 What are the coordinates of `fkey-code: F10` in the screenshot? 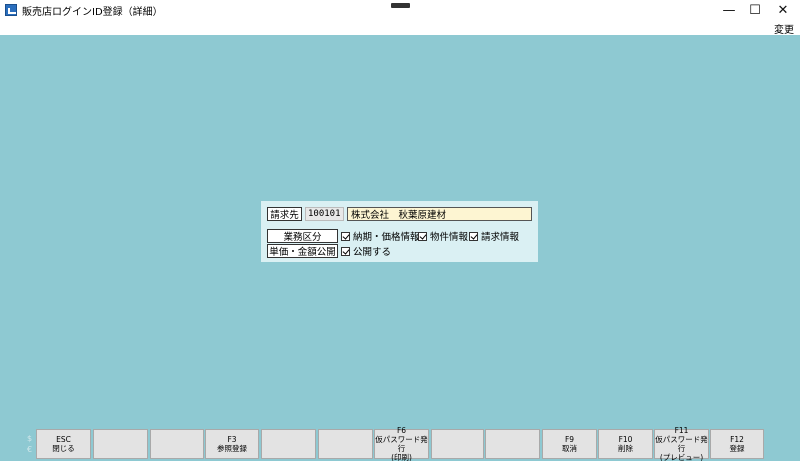 It's located at (625, 439).